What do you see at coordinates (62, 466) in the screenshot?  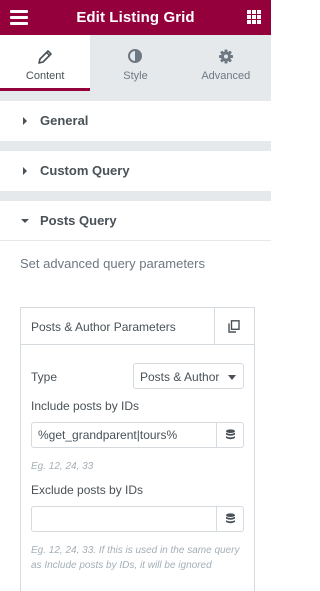 I see `include-ids-note: Eg. 12, 24, 33` at bounding box center [62, 466].